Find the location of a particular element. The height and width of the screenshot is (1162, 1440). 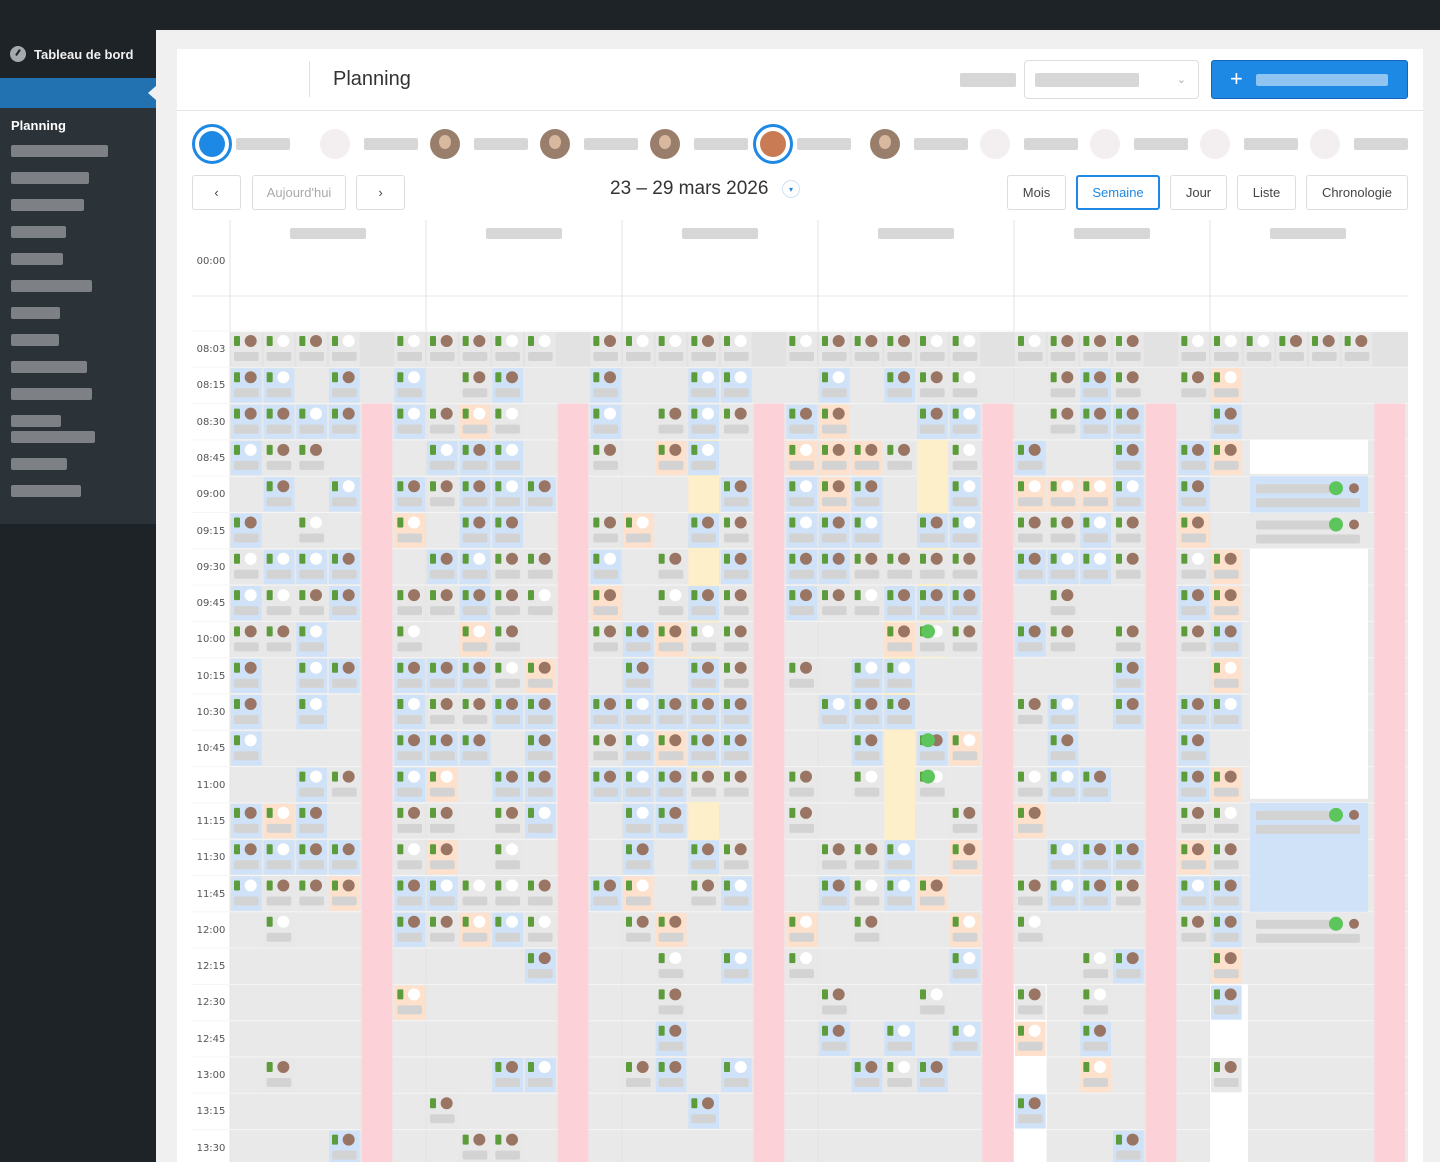

view-list-button: Liste is located at coordinates (1266, 192).